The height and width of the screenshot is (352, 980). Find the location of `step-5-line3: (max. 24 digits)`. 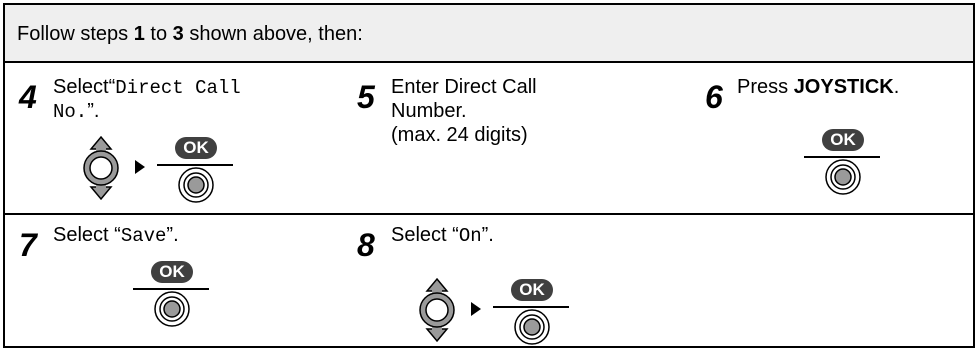

step-5-line3: (max. 24 digits) is located at coordinates (459, 135).